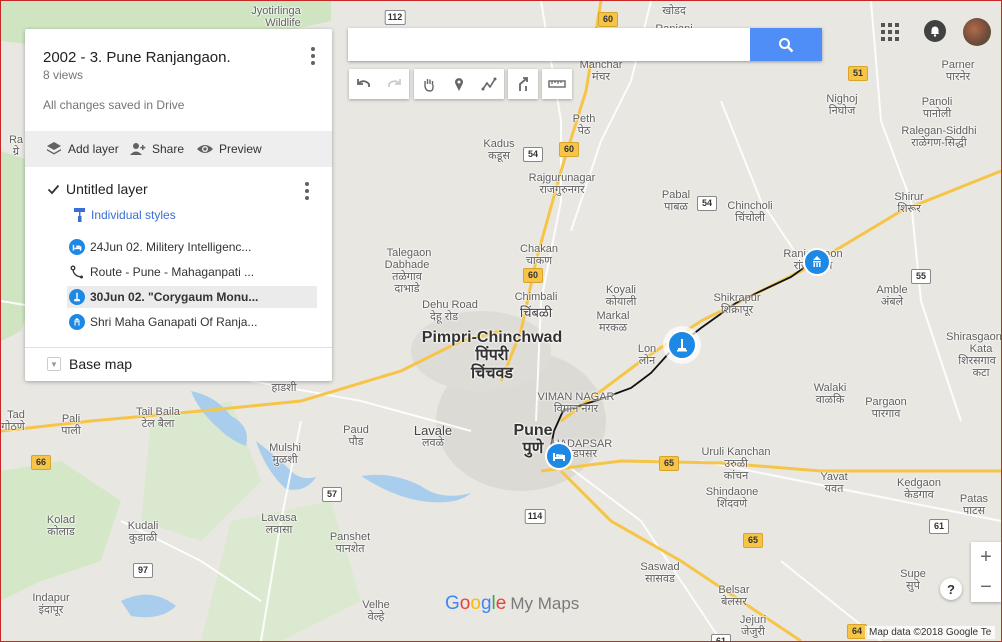  I want to click on place-label: पौड, so click(356, 442).